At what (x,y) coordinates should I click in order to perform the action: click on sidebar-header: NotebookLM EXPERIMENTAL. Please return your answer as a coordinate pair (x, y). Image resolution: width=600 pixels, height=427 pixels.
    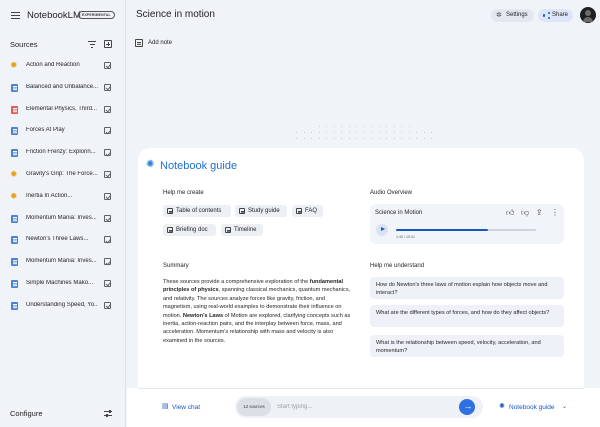
    Looking at the image, I should click on (63, 16).